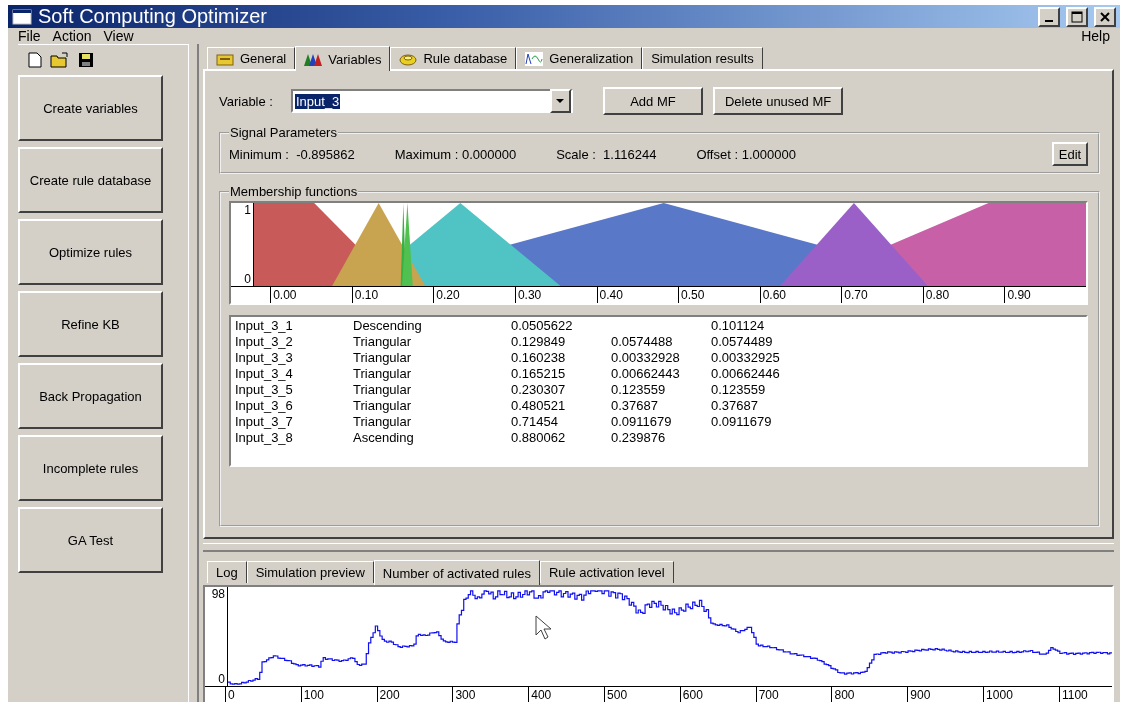 Image resolution: width=1126 pixels, height=704 pixels. What do you see at coordinates (283, 132) in the screenshot?
I see `group-title: Signal Parameters` at bounding box center [283, 132].